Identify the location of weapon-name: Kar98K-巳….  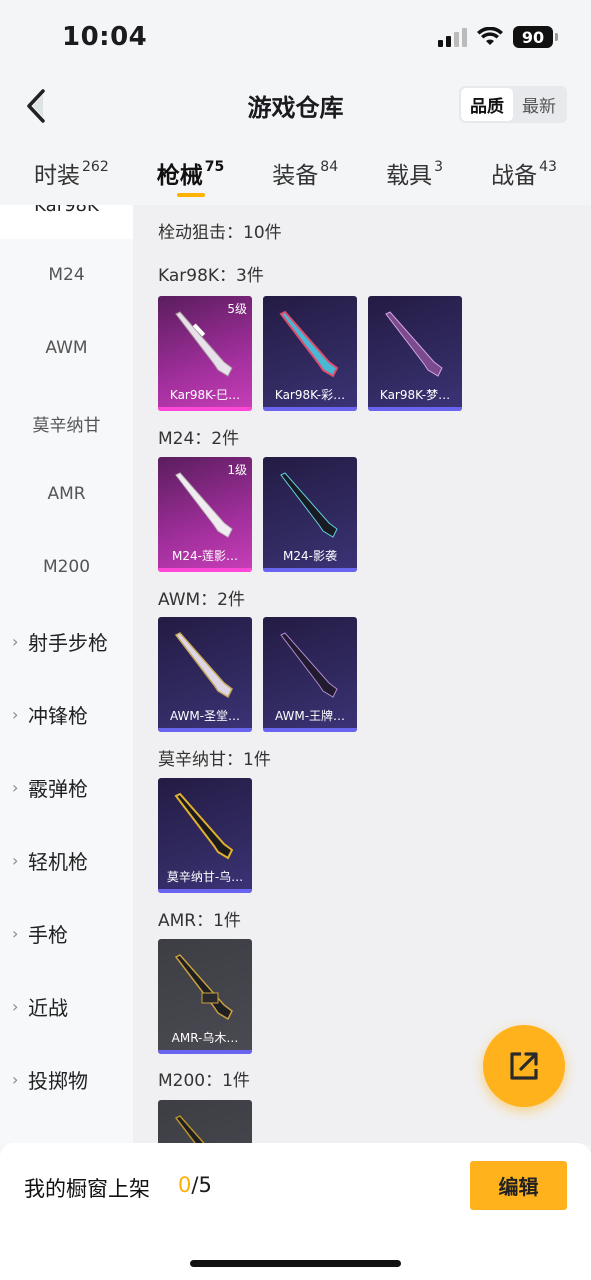
(205, 395).